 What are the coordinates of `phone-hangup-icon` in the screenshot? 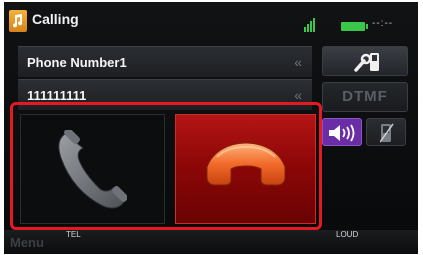 It's located at (246, 164).